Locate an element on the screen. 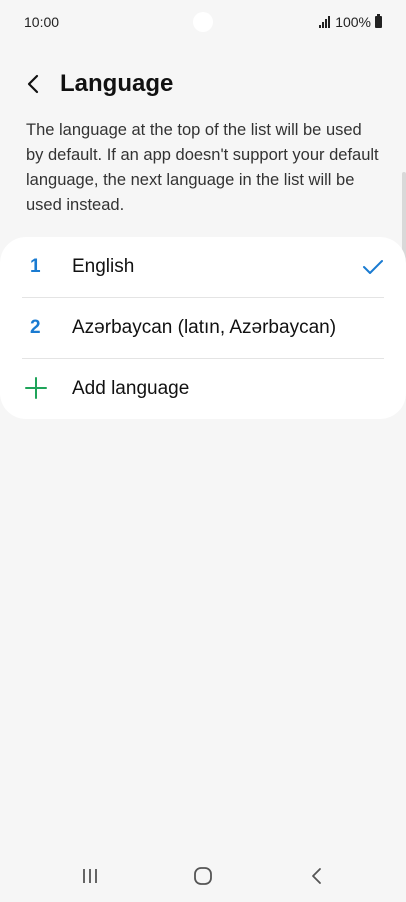 The image size is (406, 902). recents-button is located at coordinates (90, 877).